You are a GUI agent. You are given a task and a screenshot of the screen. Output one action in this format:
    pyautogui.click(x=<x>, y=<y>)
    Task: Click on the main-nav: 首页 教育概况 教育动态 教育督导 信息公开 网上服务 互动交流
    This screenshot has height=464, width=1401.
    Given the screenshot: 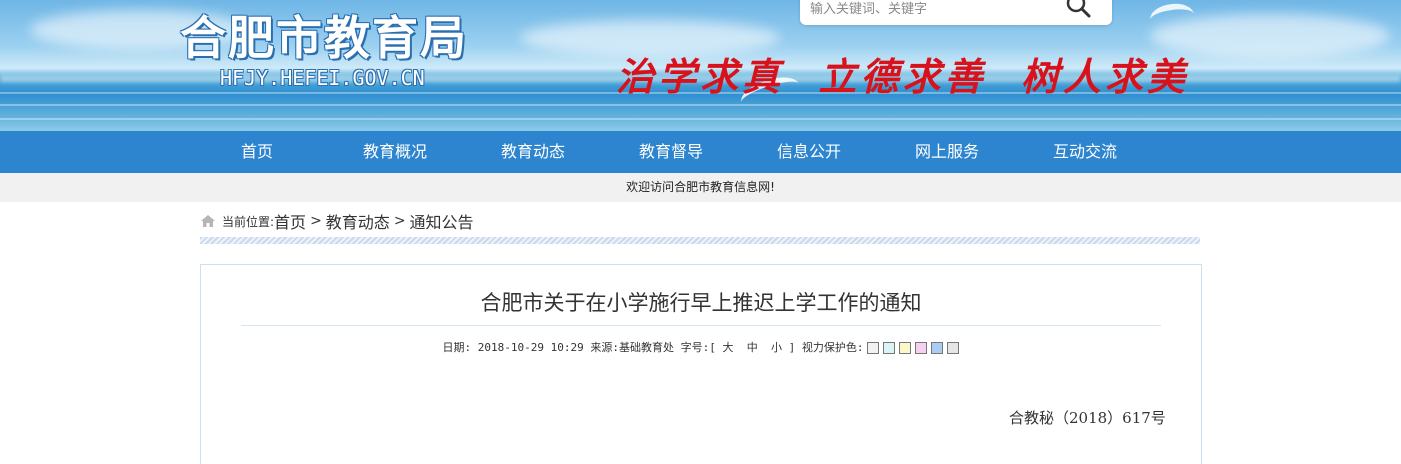 What is the action you would take?
    pyautogui.click(x=700, y=152)
    